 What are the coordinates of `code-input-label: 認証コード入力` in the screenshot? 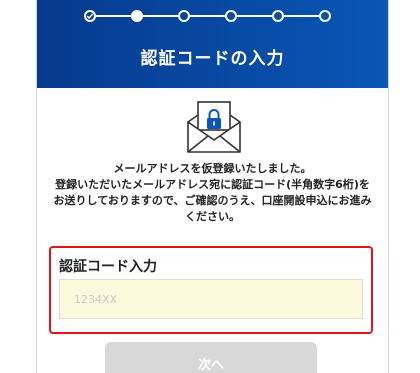 It's located at (108, 267).